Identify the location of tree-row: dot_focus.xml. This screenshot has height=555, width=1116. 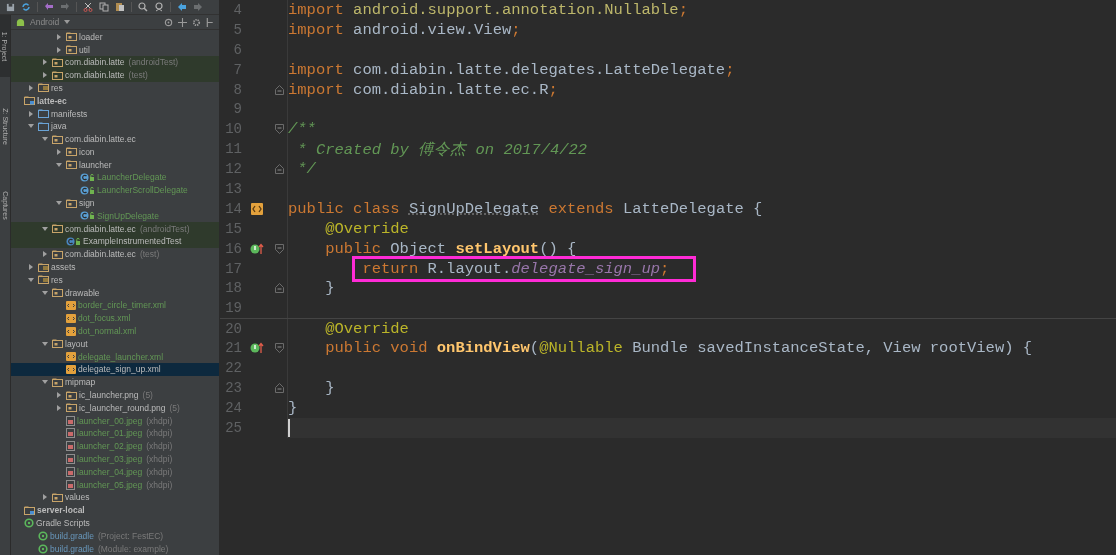
(115, 318).